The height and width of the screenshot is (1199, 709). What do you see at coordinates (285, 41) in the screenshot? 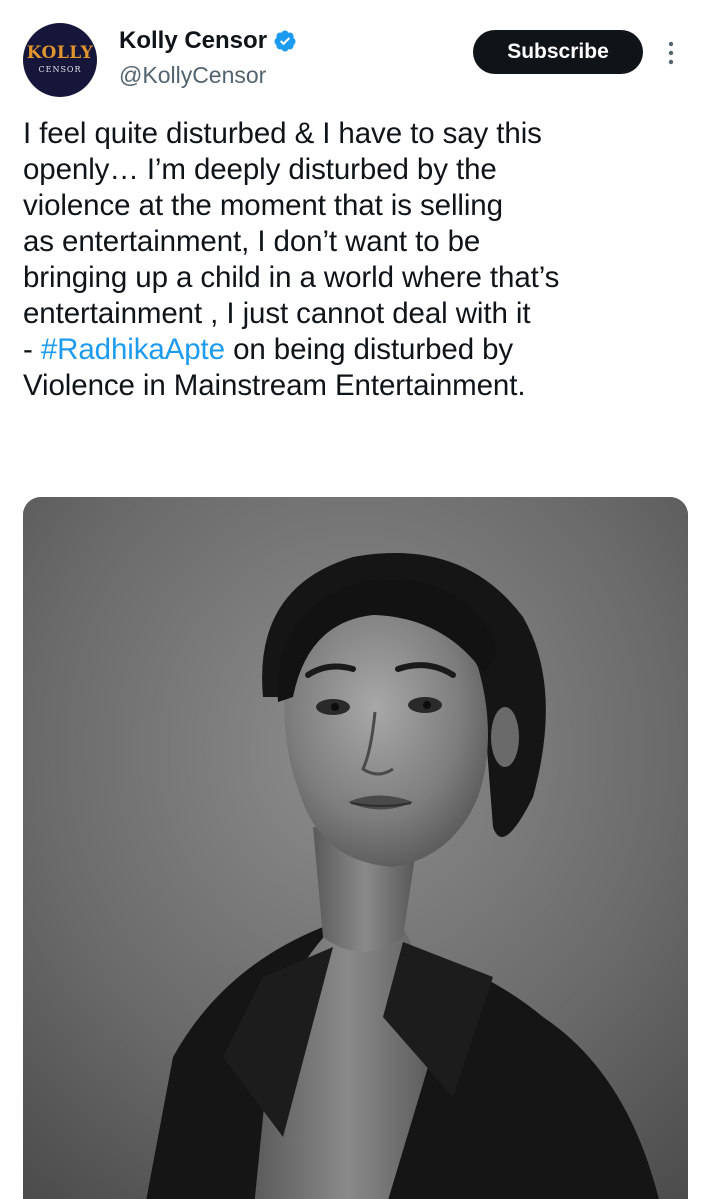
I see `verified-badge-icon` at bounding box center [285, 41].